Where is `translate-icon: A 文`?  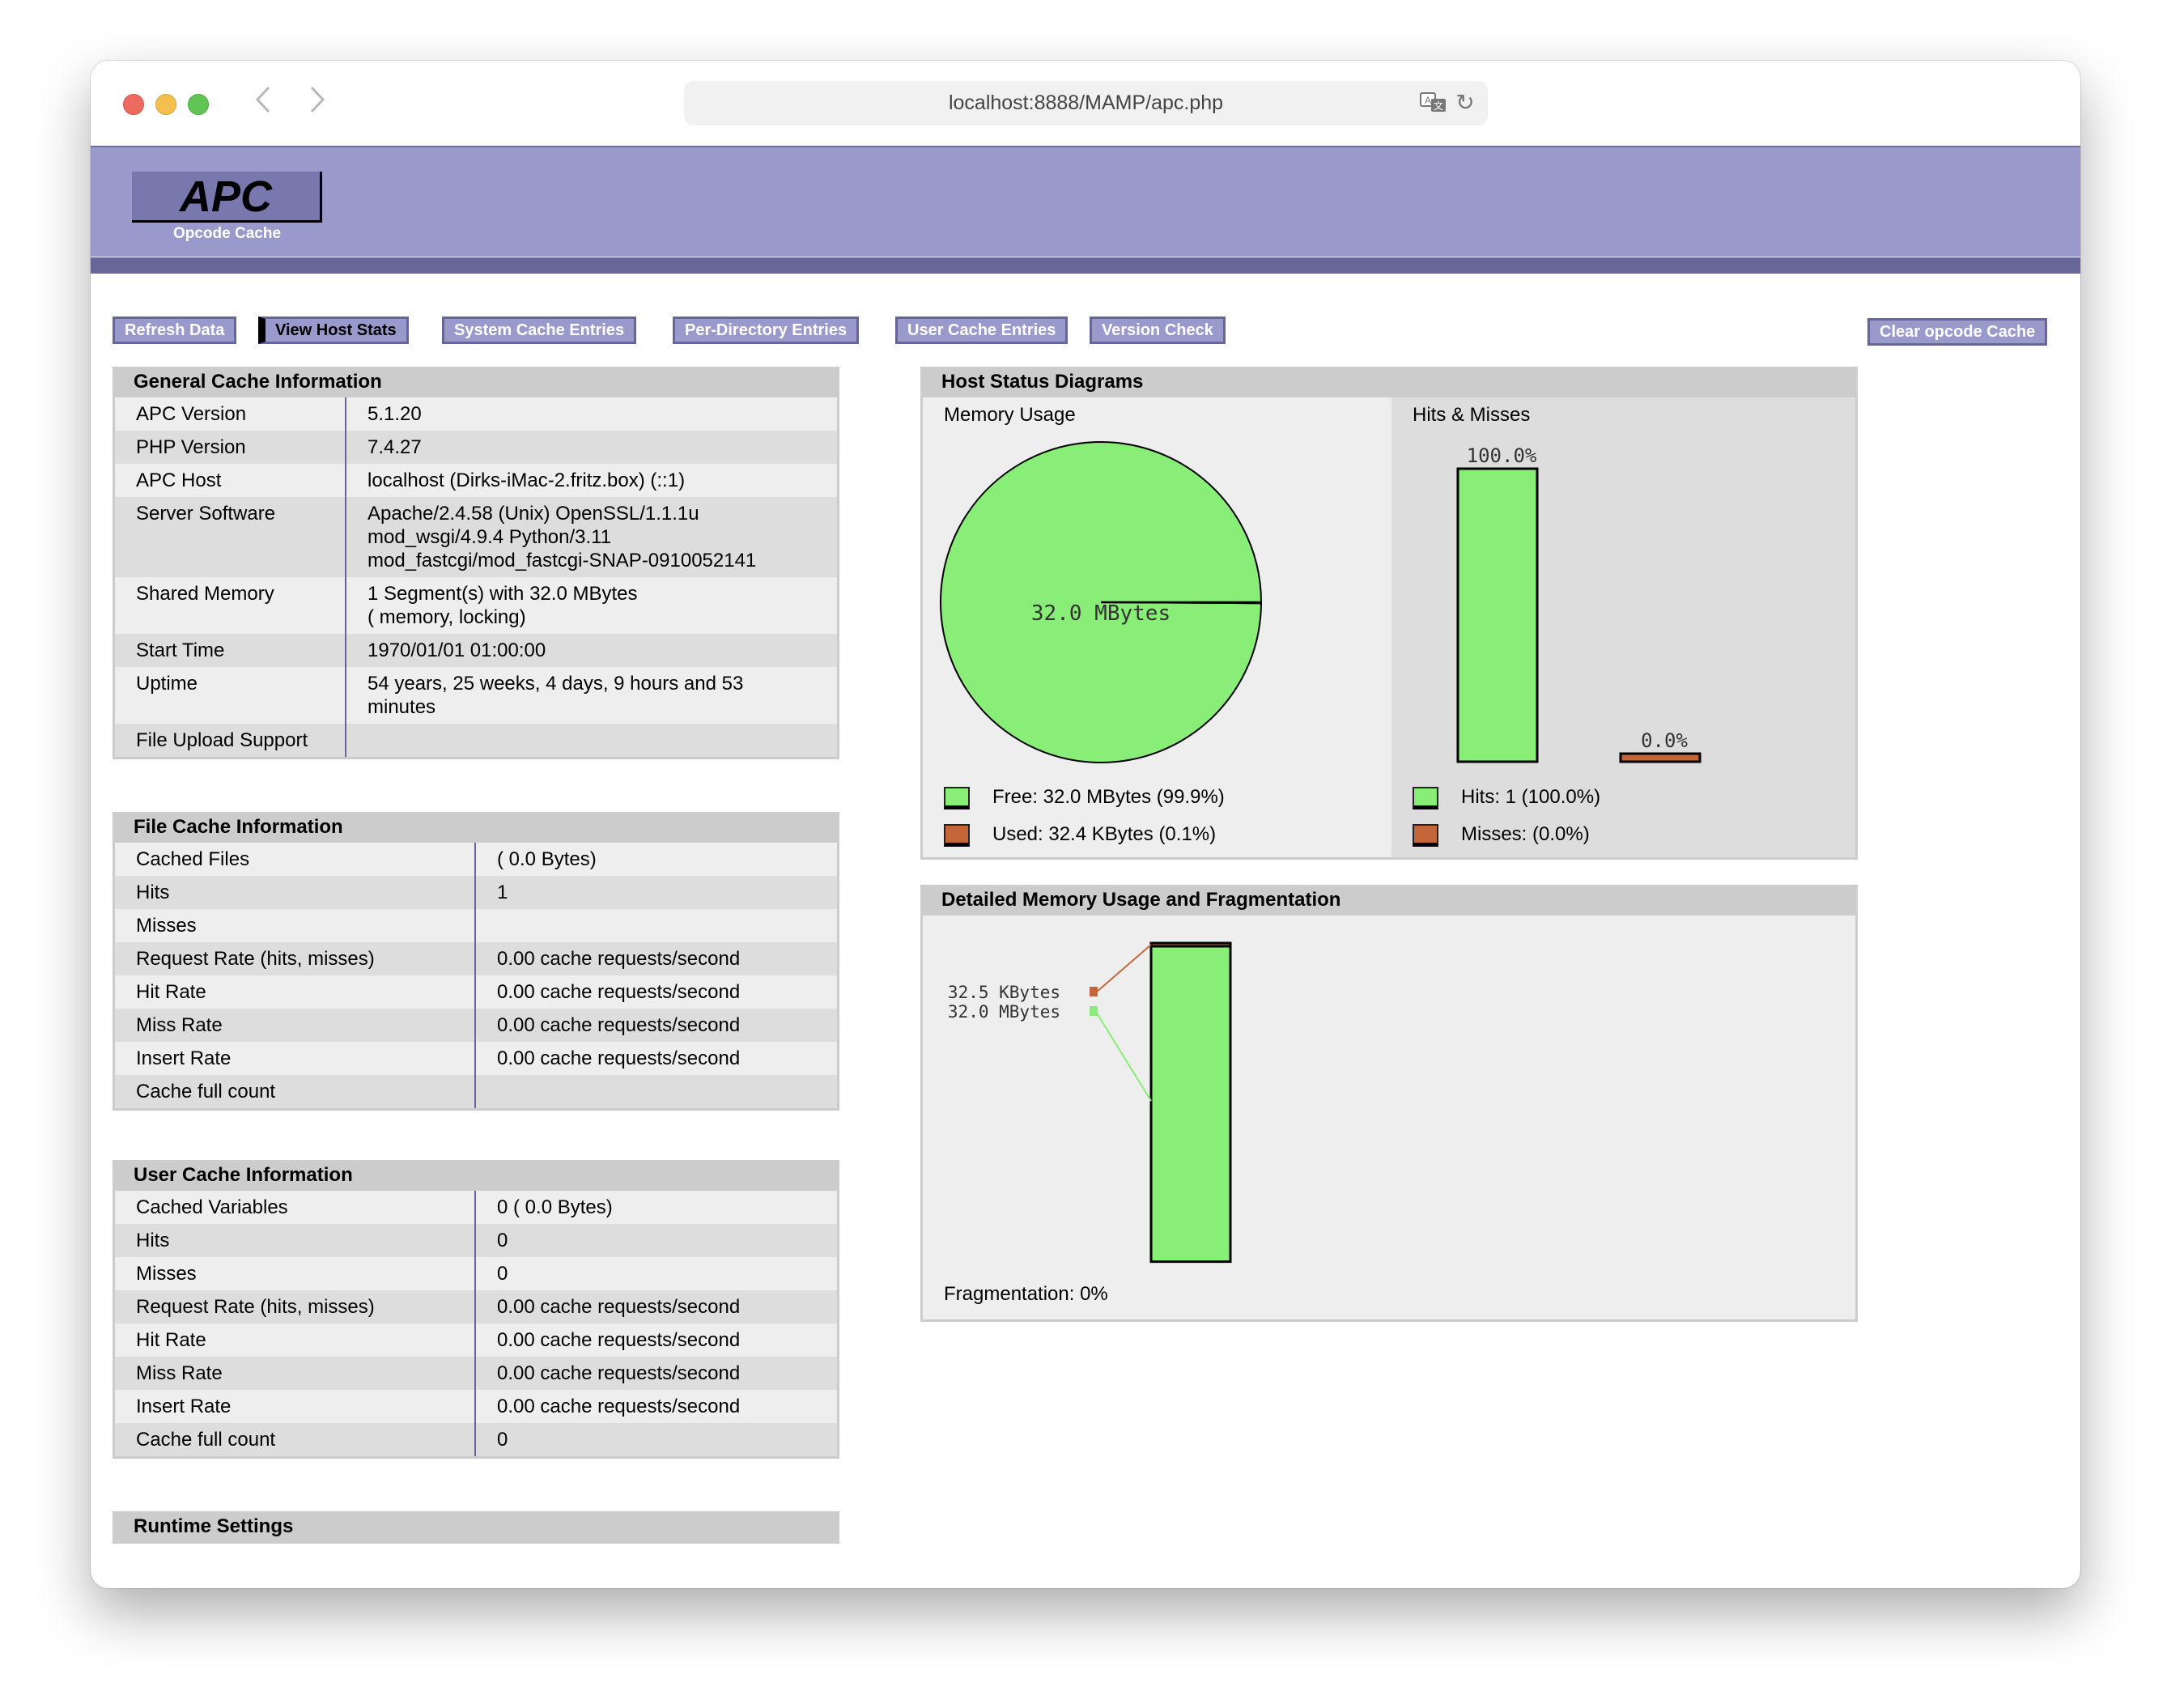
translate-icon: A 文 is located at coordinates (1433, 103).